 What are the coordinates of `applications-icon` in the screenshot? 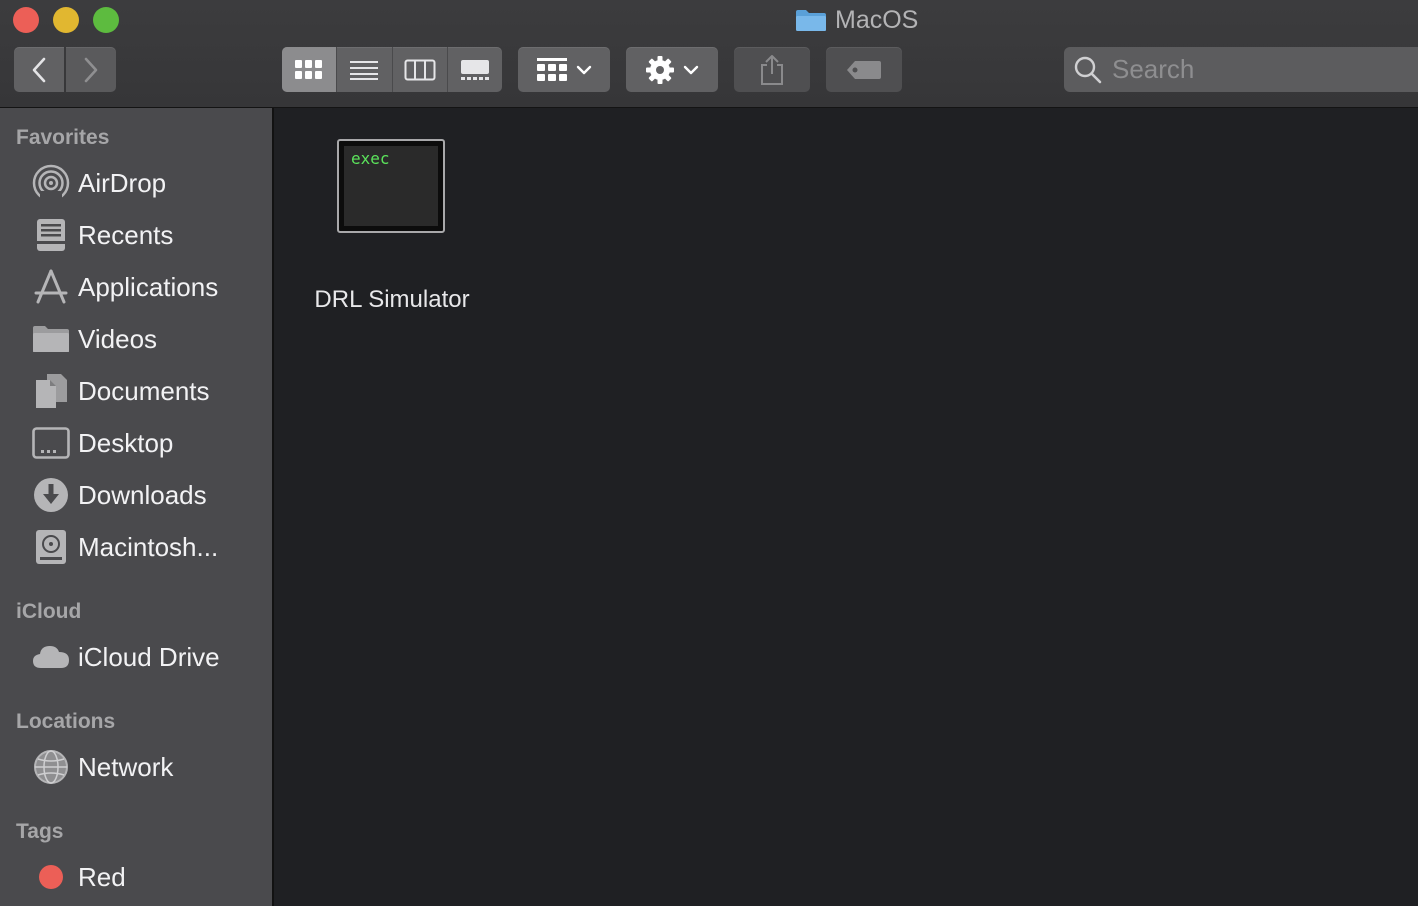 It's located at (51, 287).